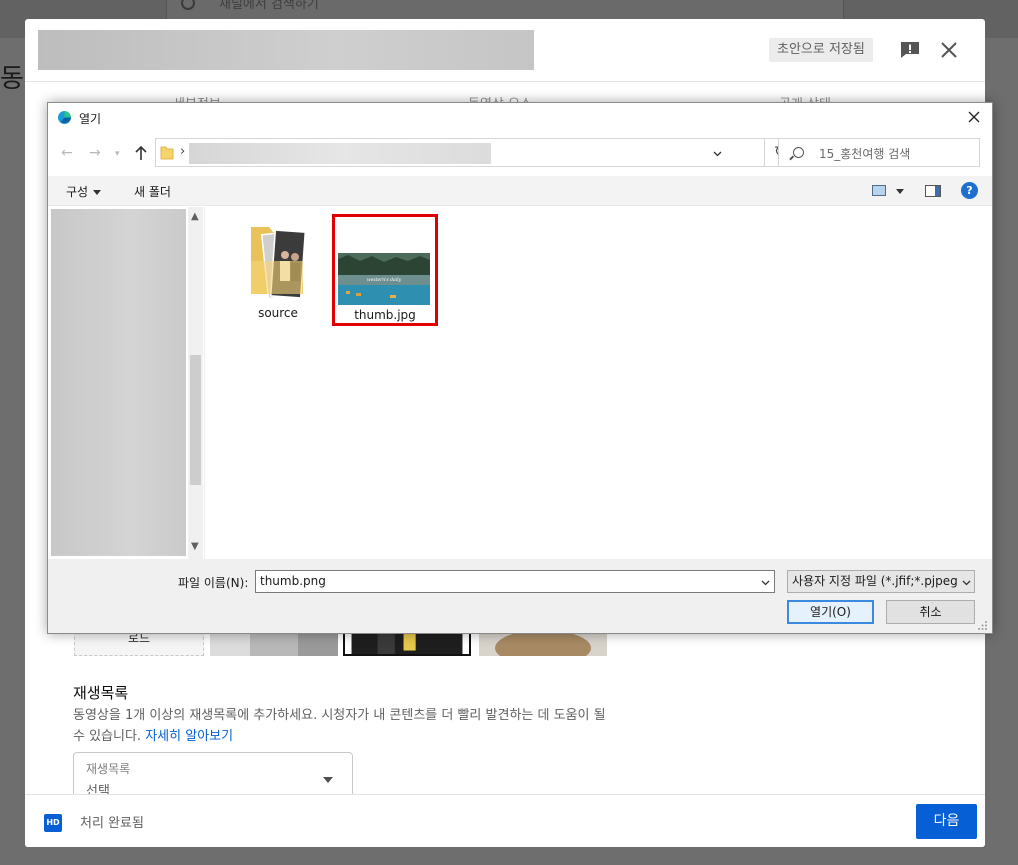 The image size is (1018, 865). I want to click on folder-search-input: 15_홍천여행 검색, so click(879, 152).